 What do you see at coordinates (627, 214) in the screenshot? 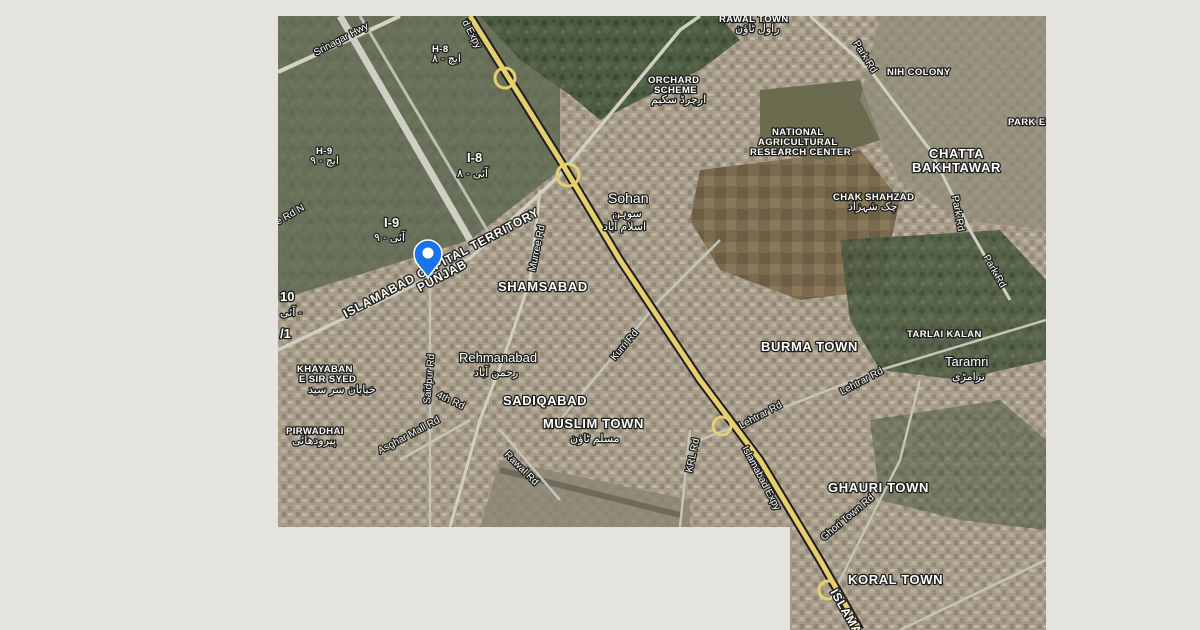
I see `label-sohan-urdu: سوہن` at bounding box center [627, 214].